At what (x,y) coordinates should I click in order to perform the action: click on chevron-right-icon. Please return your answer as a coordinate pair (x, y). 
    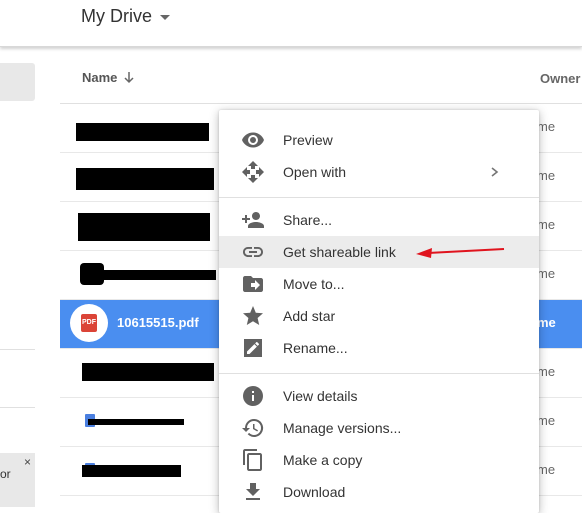
    Looking at the image, I should click on (495, 172).